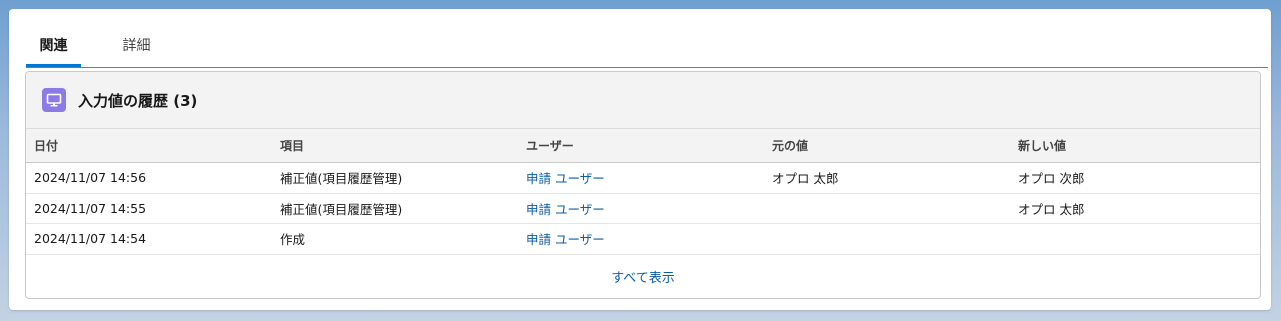 The image size is (1281, 321). I want to click on cell-date: 2024/11/07 14:55, so click(90, 208).